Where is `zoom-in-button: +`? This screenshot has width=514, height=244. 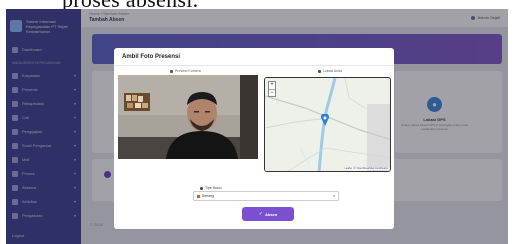 zoom-in-button: + is located at coordinates (272, 85).